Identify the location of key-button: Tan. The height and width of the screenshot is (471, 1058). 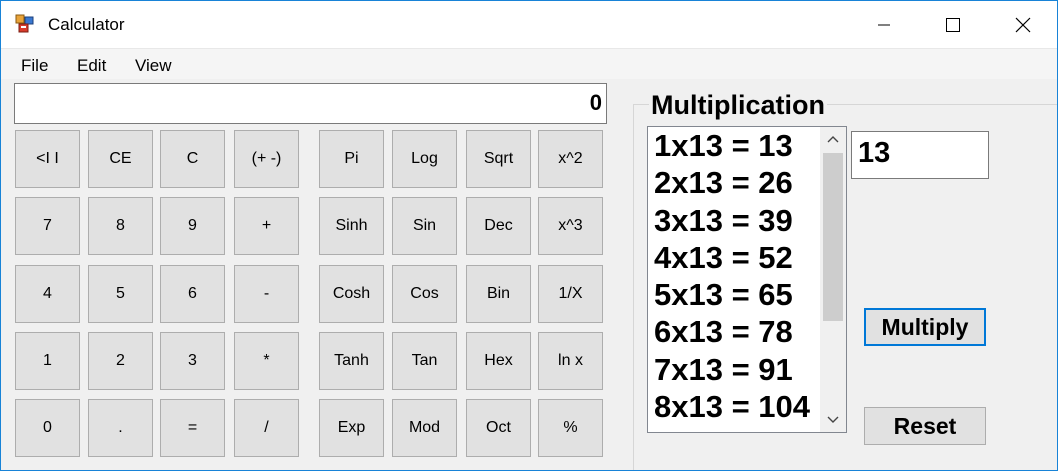
(424, 361).